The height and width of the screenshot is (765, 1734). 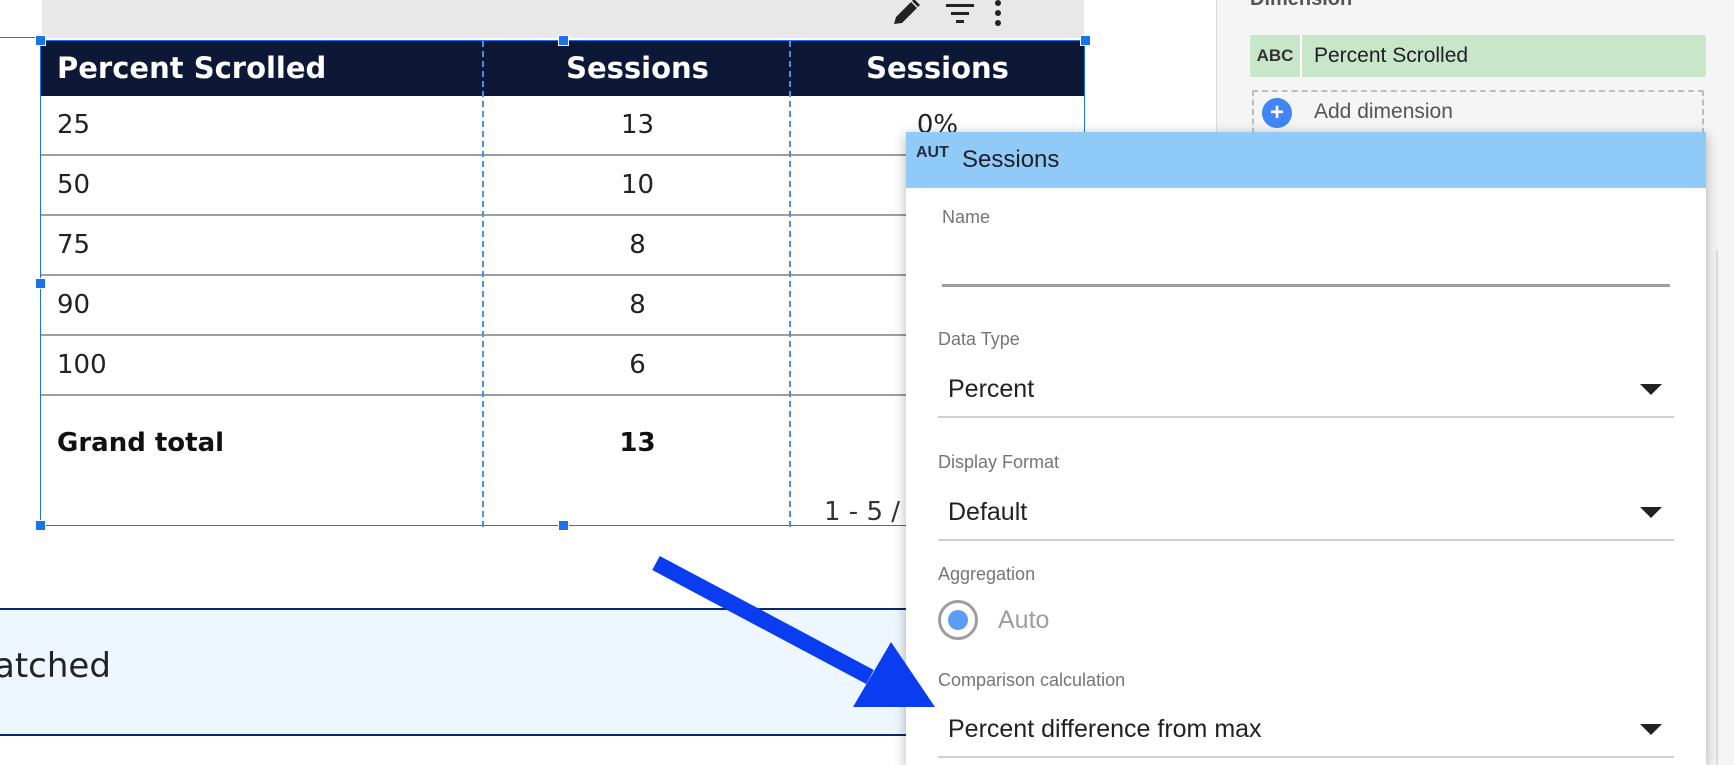 What do you see at coordinates (1383, 111) in the screenshot?
I see `add-dimension-label: Add dimension` at bounding box center [1383, 111].